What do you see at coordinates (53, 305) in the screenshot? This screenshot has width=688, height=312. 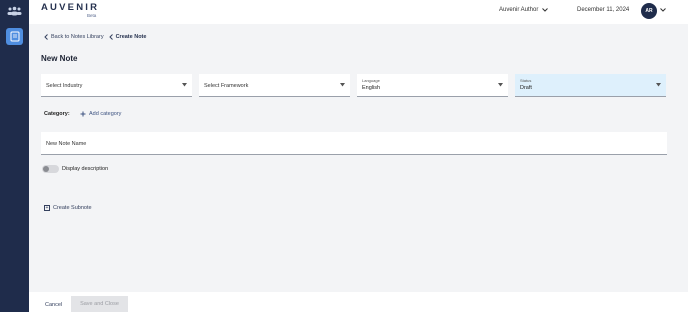 I see `cancel-button: Cancel` at bounding box center [53, 305].